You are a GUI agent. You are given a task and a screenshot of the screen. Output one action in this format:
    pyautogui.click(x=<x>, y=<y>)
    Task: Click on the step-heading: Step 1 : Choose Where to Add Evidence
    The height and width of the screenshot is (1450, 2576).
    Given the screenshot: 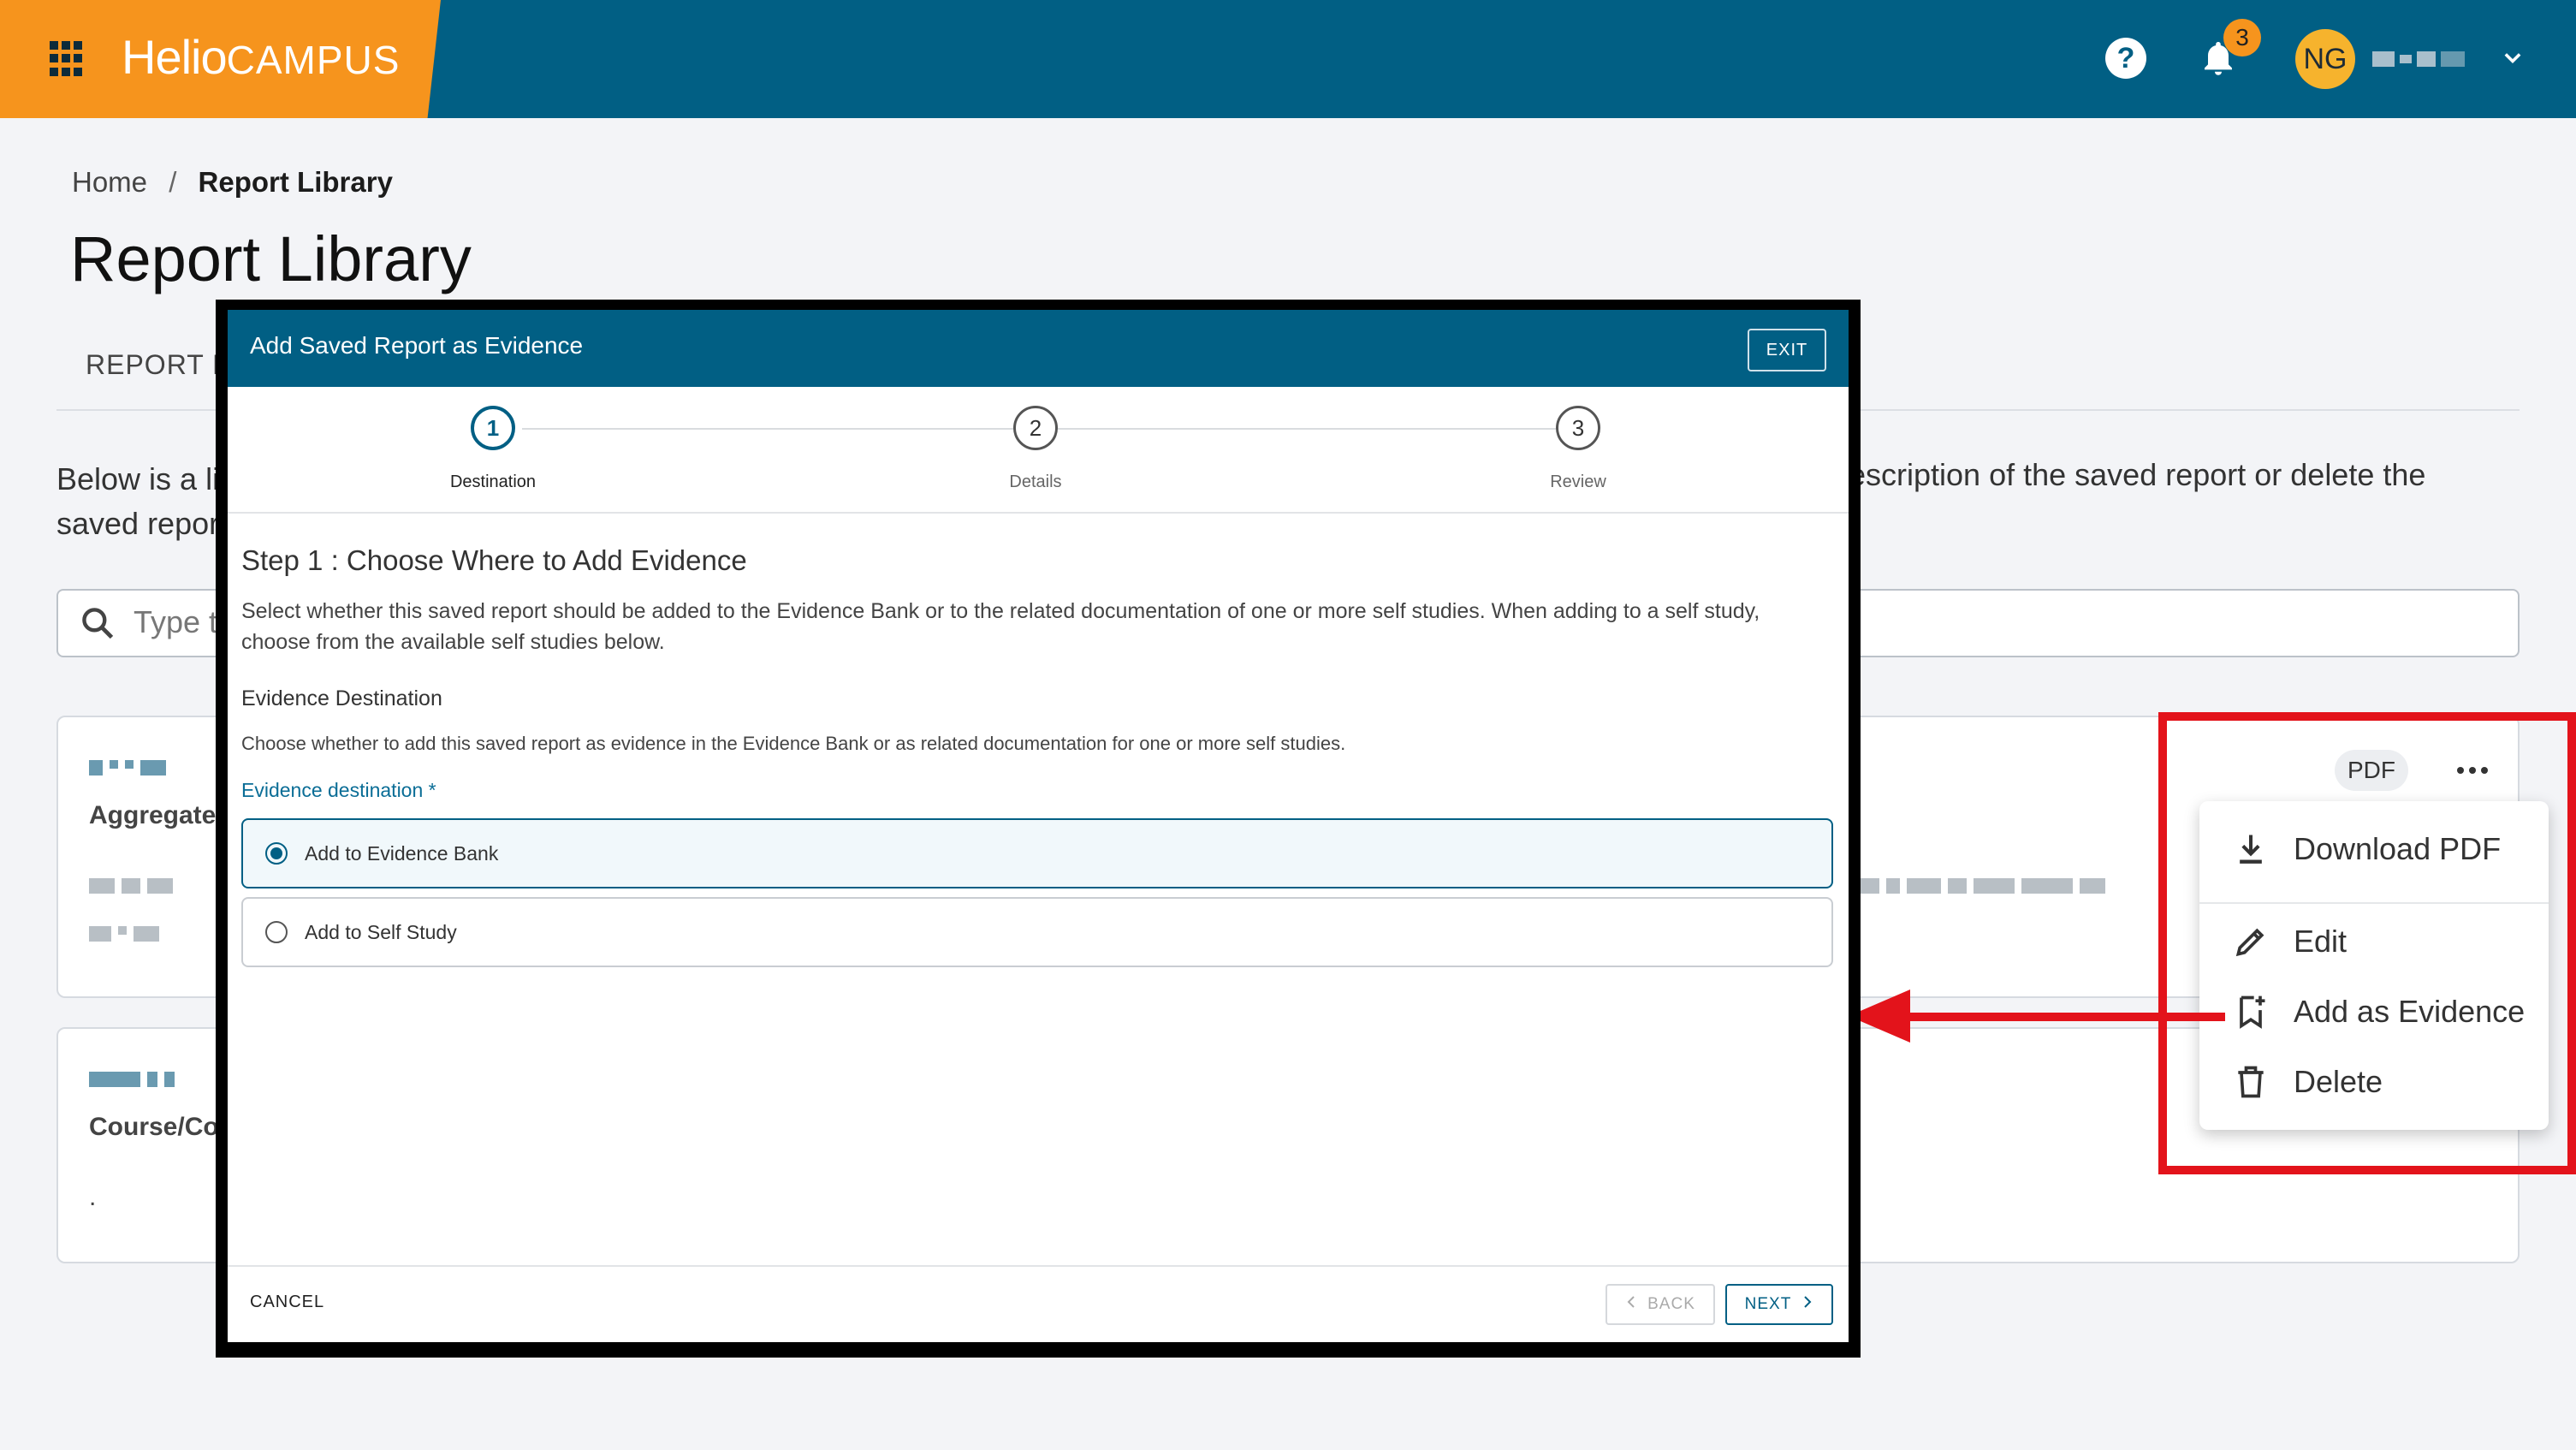 What is the action you would take?
    pyautogui.click(x=494, y=560)
    